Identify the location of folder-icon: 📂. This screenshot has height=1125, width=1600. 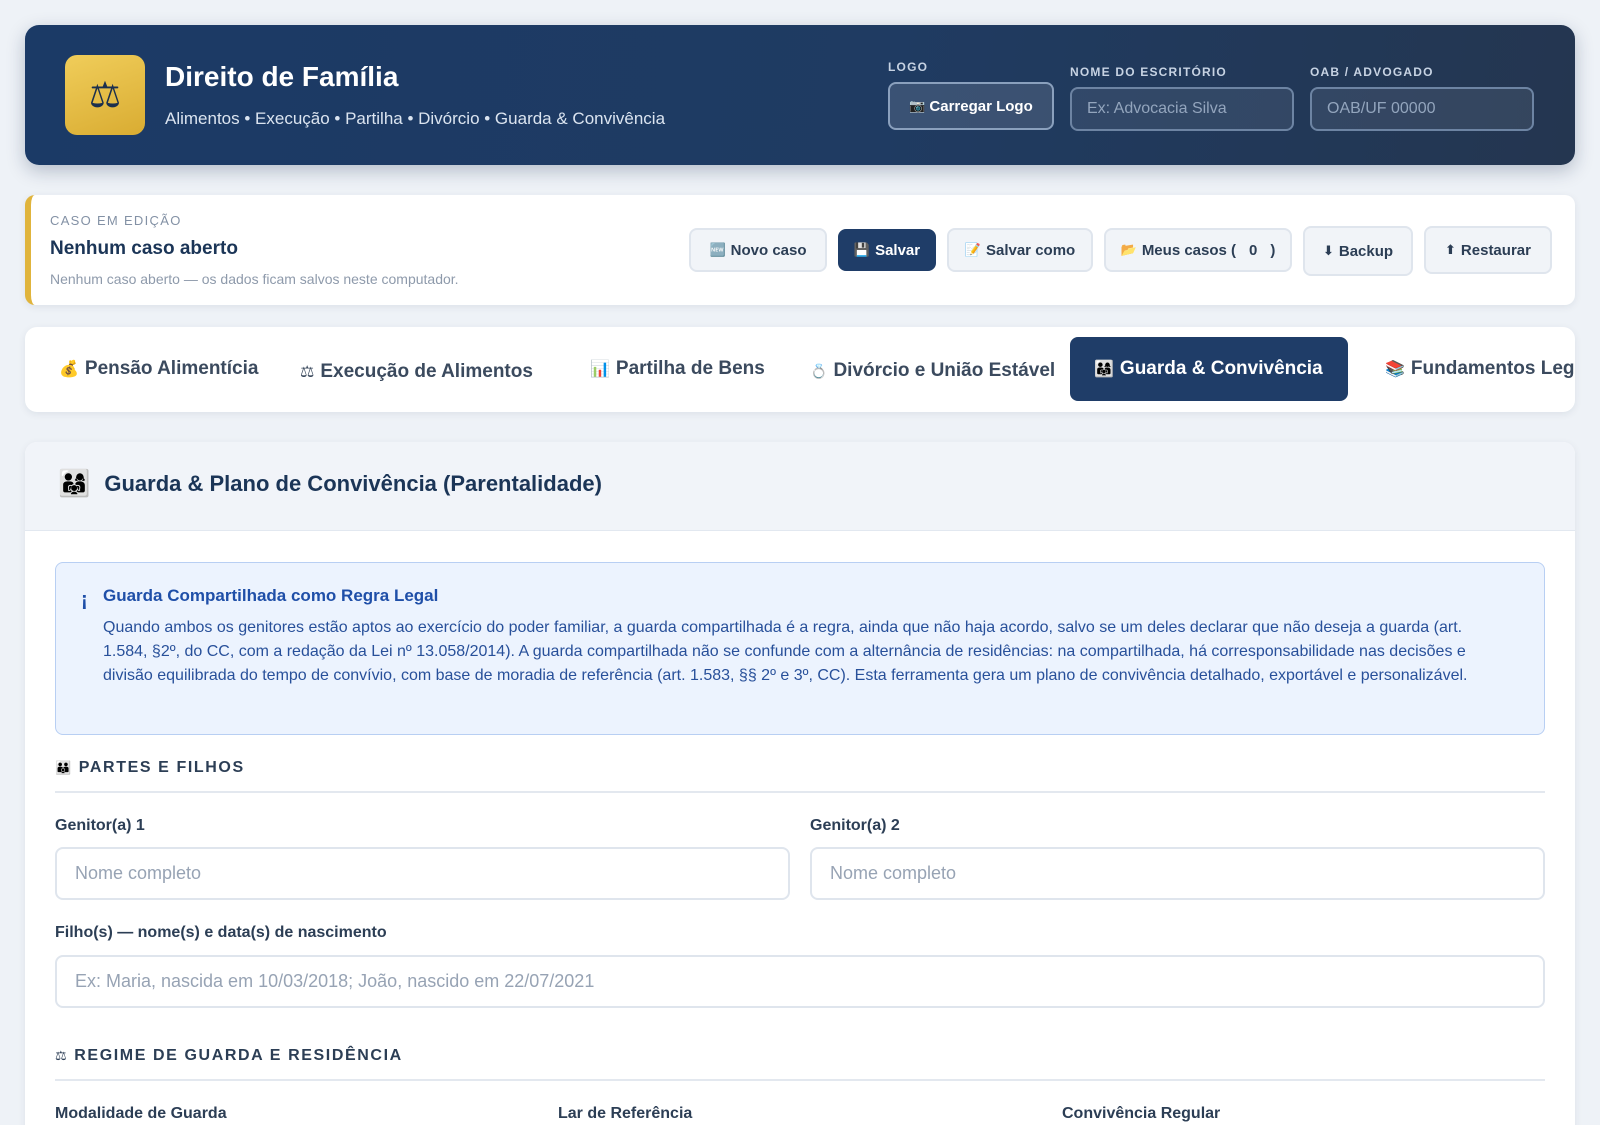
(1128, 249).